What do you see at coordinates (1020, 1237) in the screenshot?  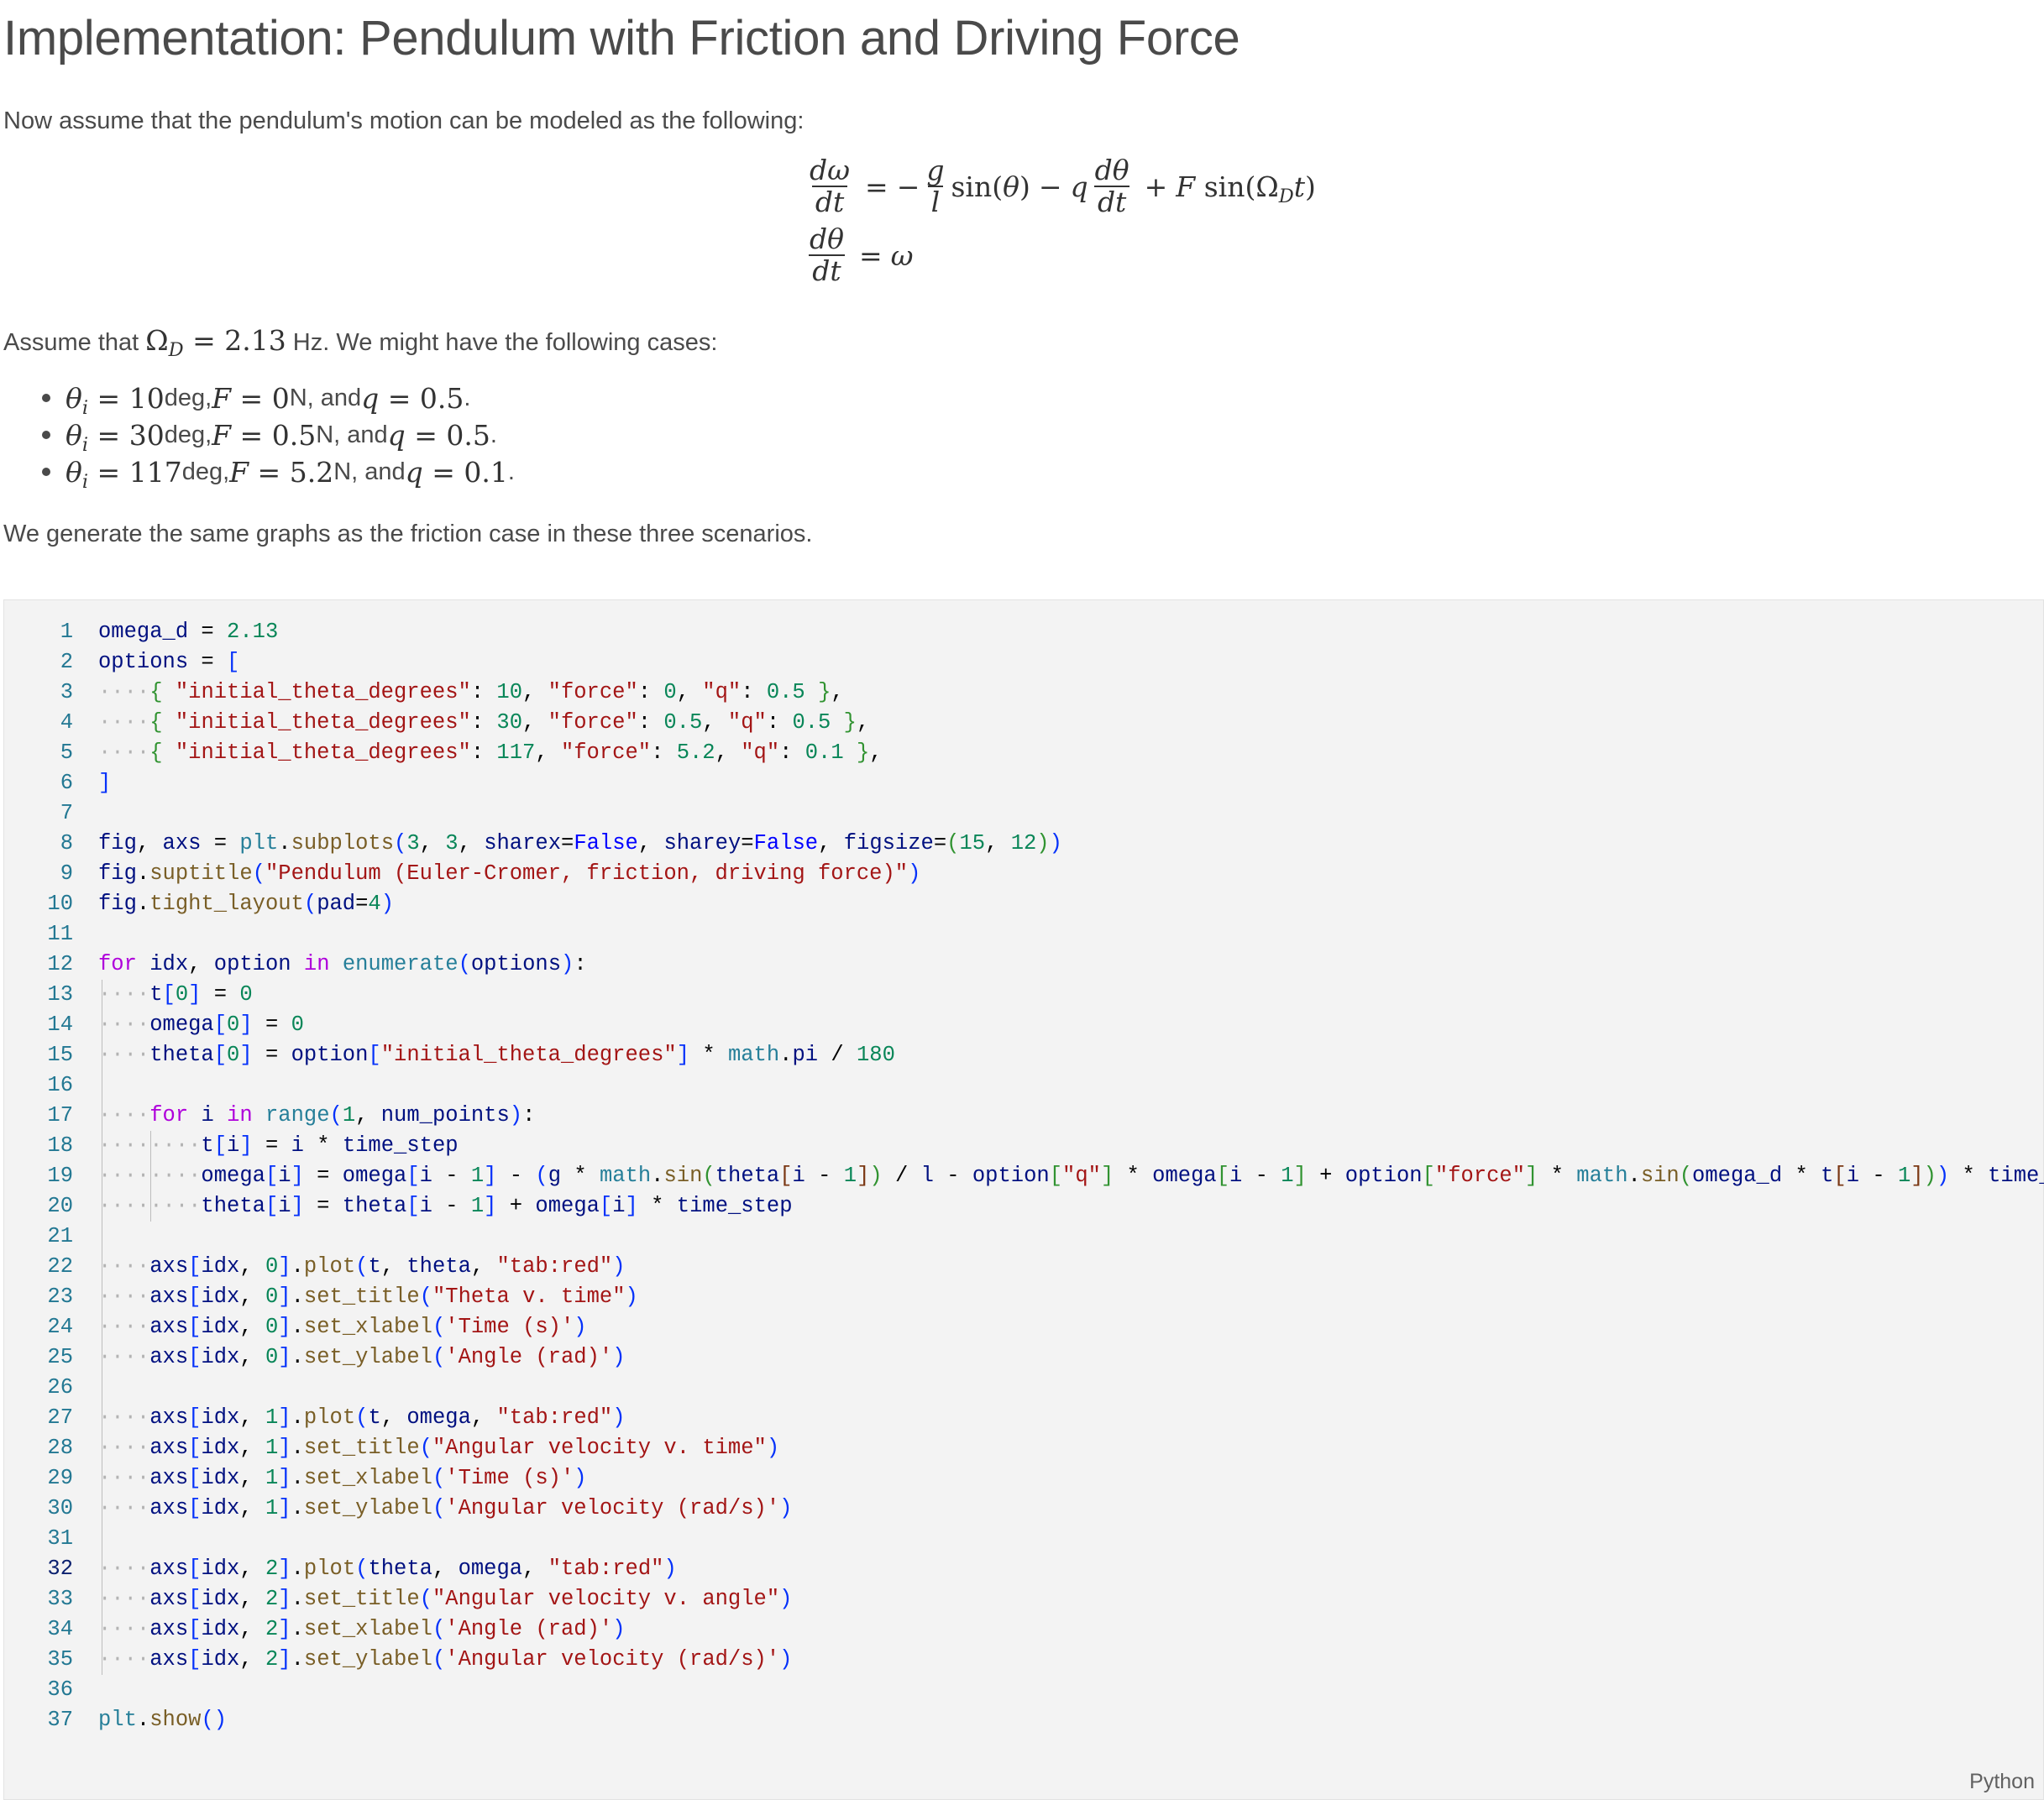 I see `code-line: 21` at bounding box center [1020, 1237].